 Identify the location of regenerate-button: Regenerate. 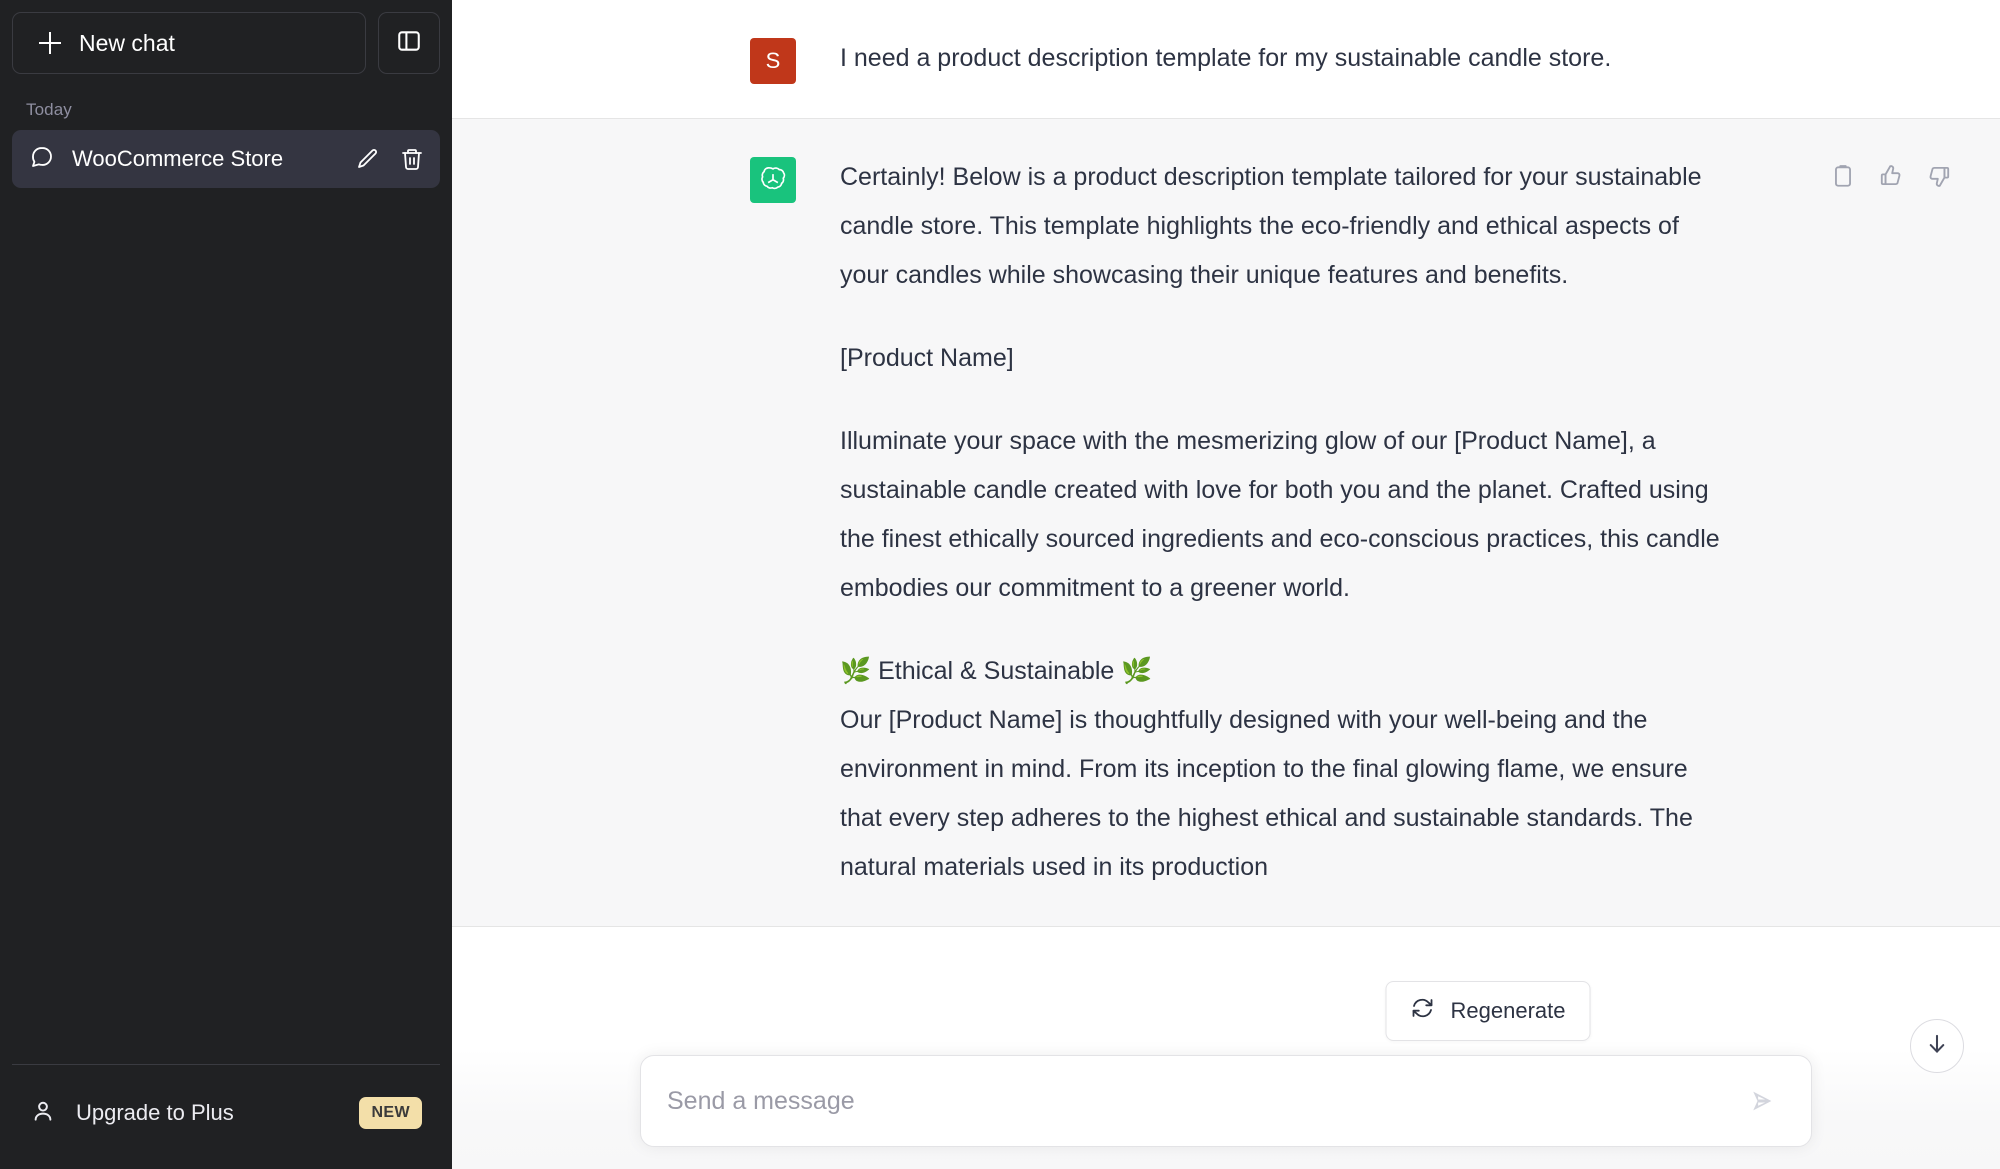
(1488, 1011).